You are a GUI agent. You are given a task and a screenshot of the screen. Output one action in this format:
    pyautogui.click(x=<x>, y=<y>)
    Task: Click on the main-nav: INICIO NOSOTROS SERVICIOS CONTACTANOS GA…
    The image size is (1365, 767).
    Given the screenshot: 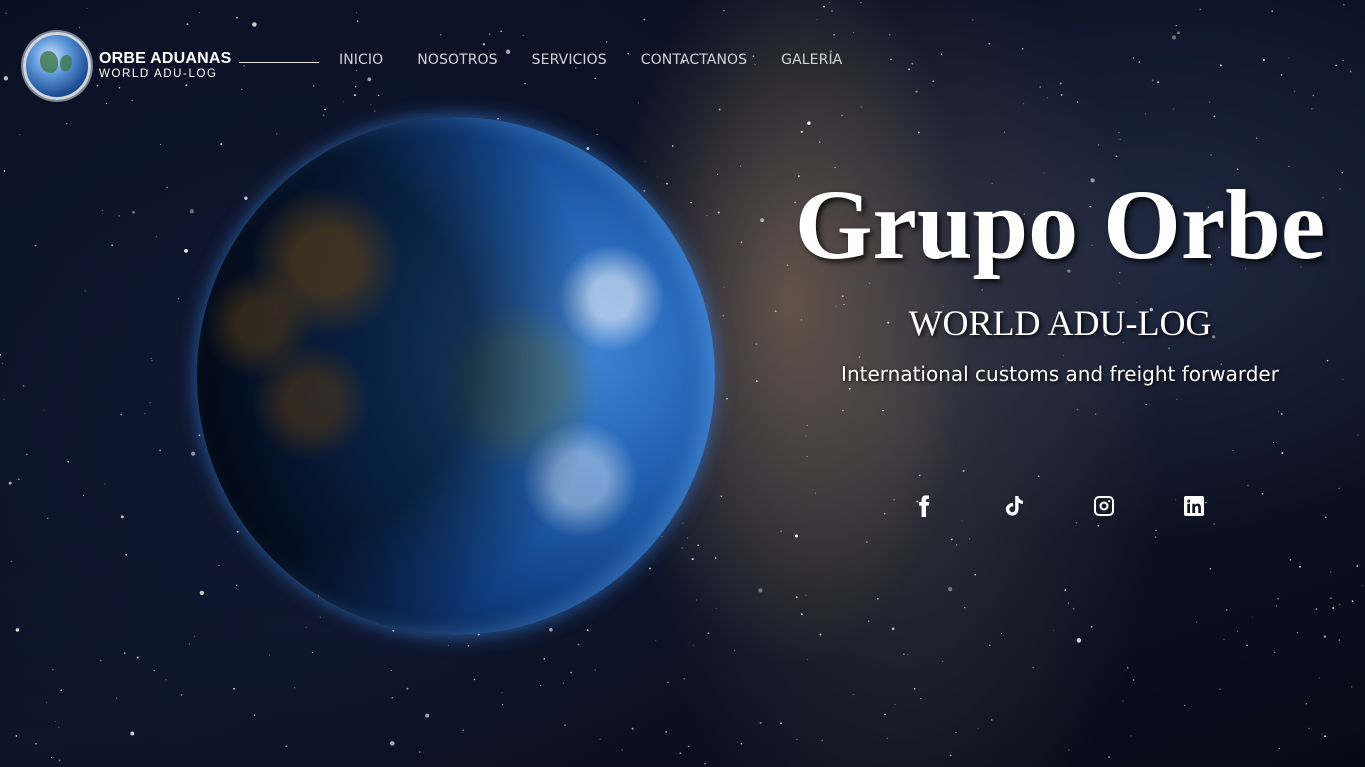 What is the action you would take?
    pyautogui.click(x=607, y=60)
    